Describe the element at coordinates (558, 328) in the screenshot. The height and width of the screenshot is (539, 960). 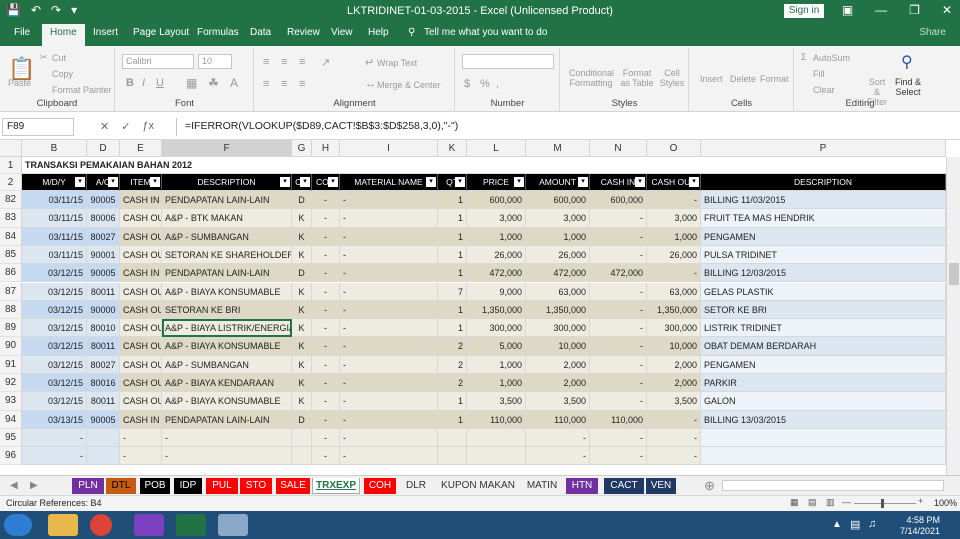
I see `cell-m89: 300,000` at that location.